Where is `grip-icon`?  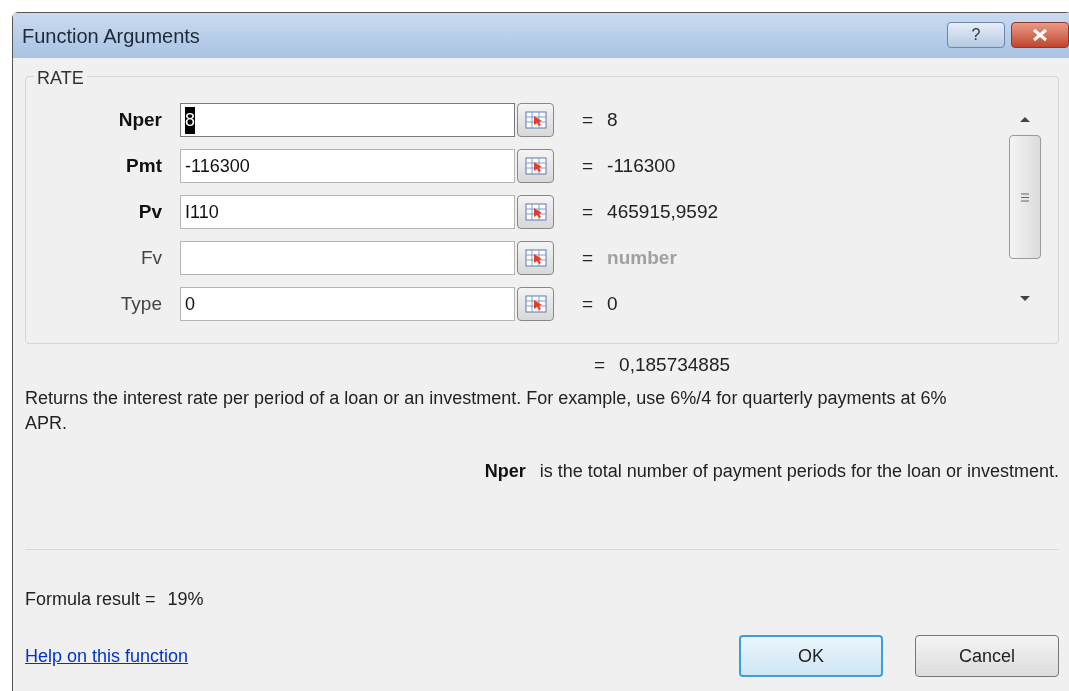 grip-icon is located at coordinates (1025, 197).